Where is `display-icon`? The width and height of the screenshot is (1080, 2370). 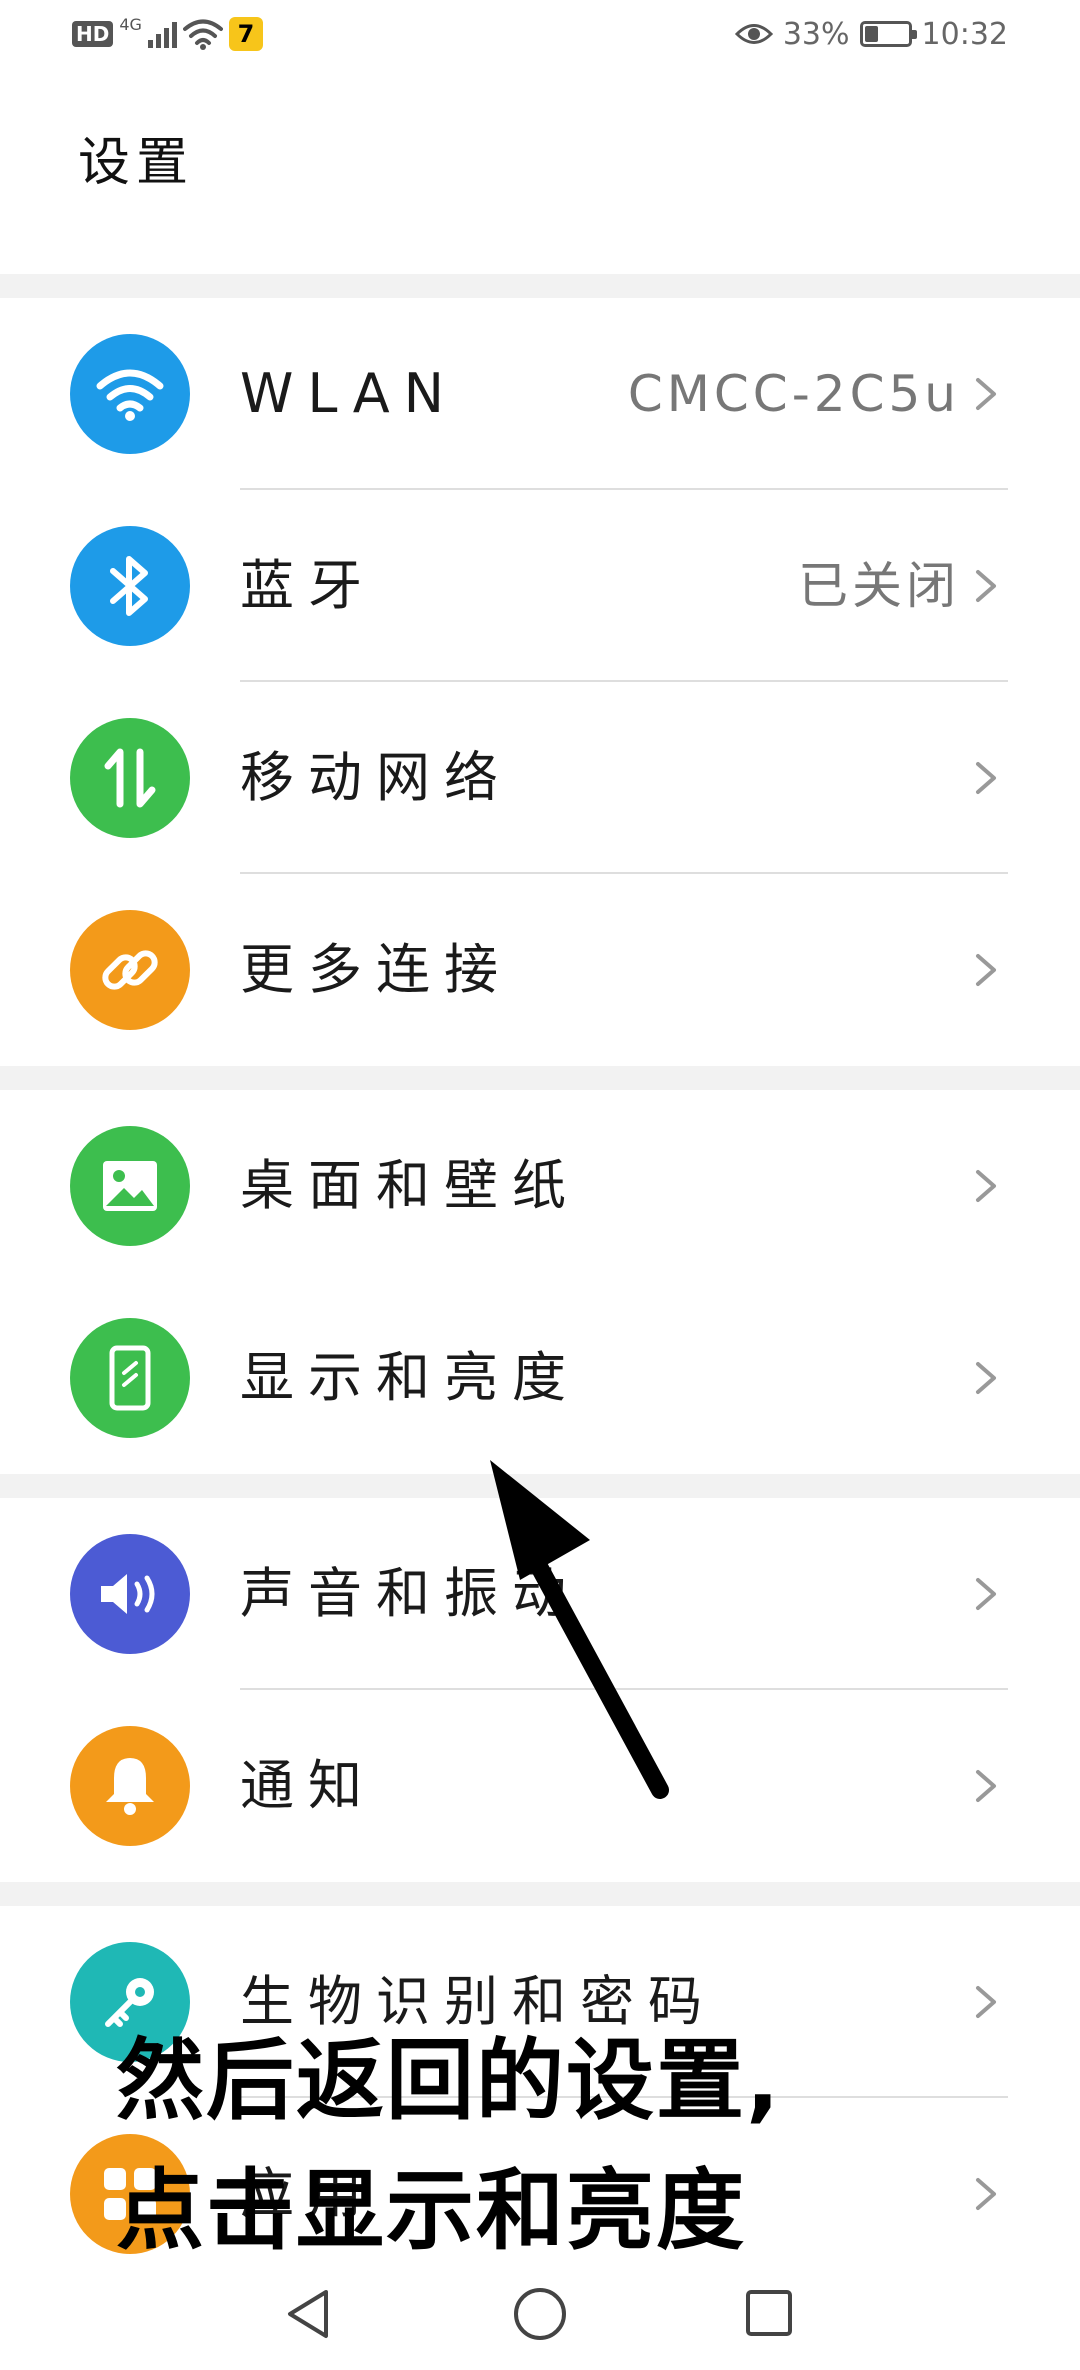
display-icon is located at coordinates (130, 1378).